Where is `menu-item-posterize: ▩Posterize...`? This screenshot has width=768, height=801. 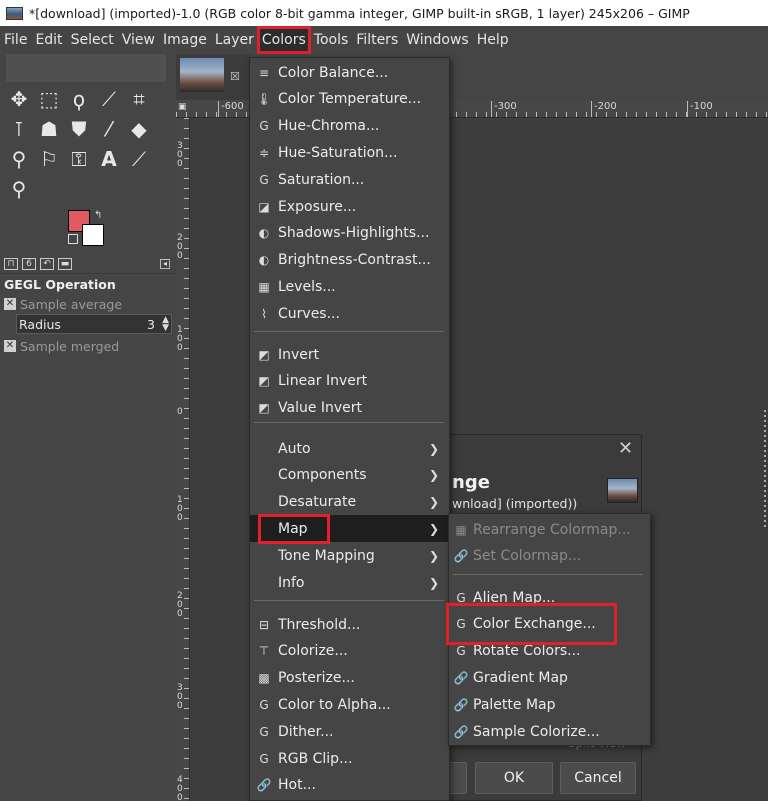 menu-item-posterize: ▩Posterize... is located at coordinates (349, 678).